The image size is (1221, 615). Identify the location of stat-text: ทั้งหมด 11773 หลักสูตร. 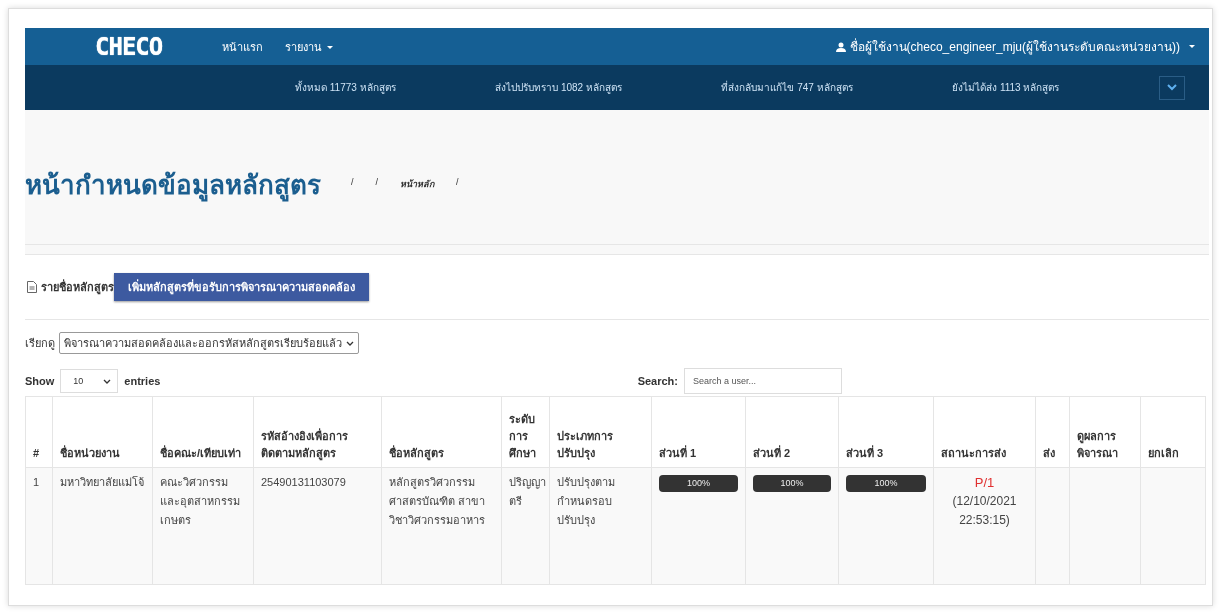
(345, 87).